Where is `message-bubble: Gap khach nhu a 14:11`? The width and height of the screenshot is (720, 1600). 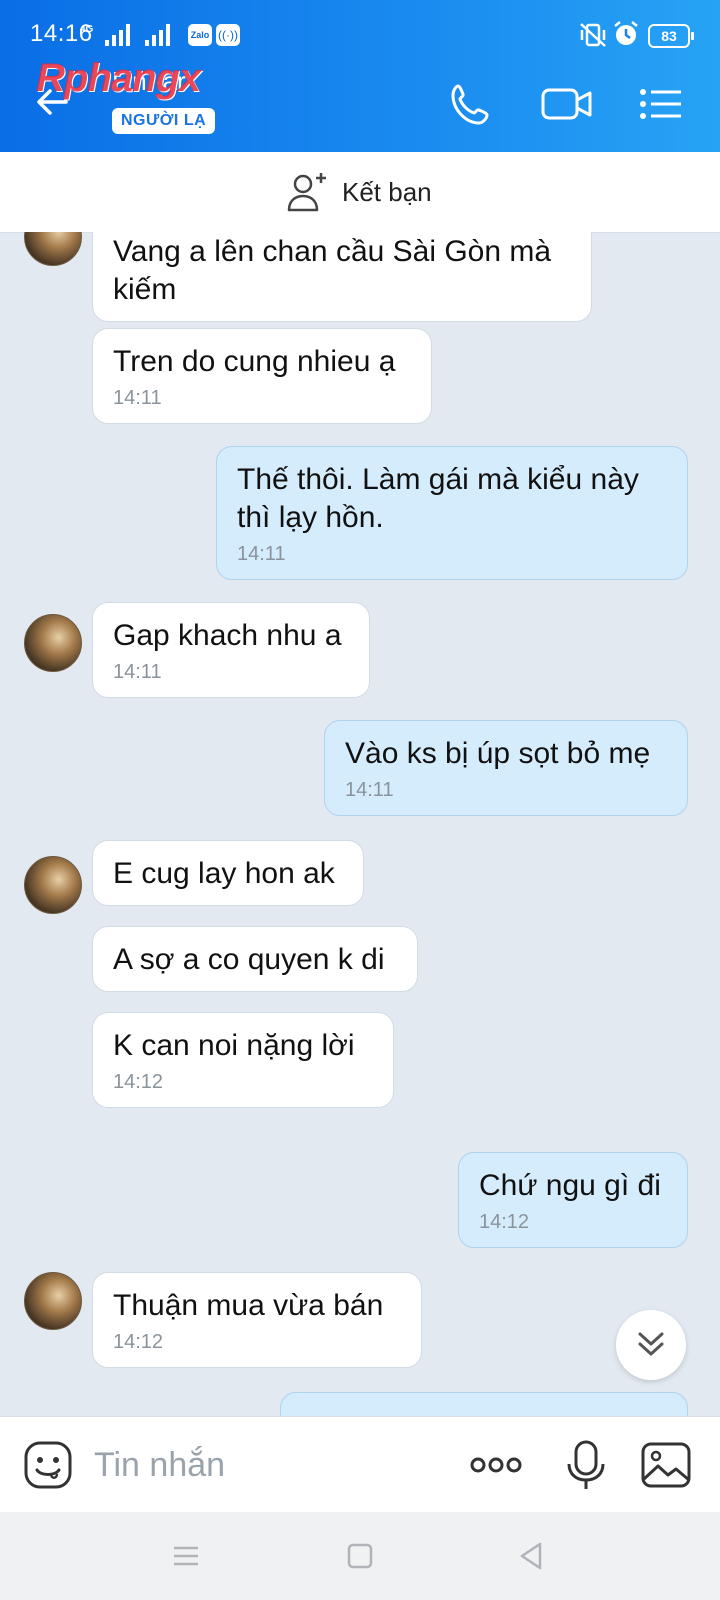 message-bubble: Gap khach nhu a 14:11 is located at coordinates (231, 650).